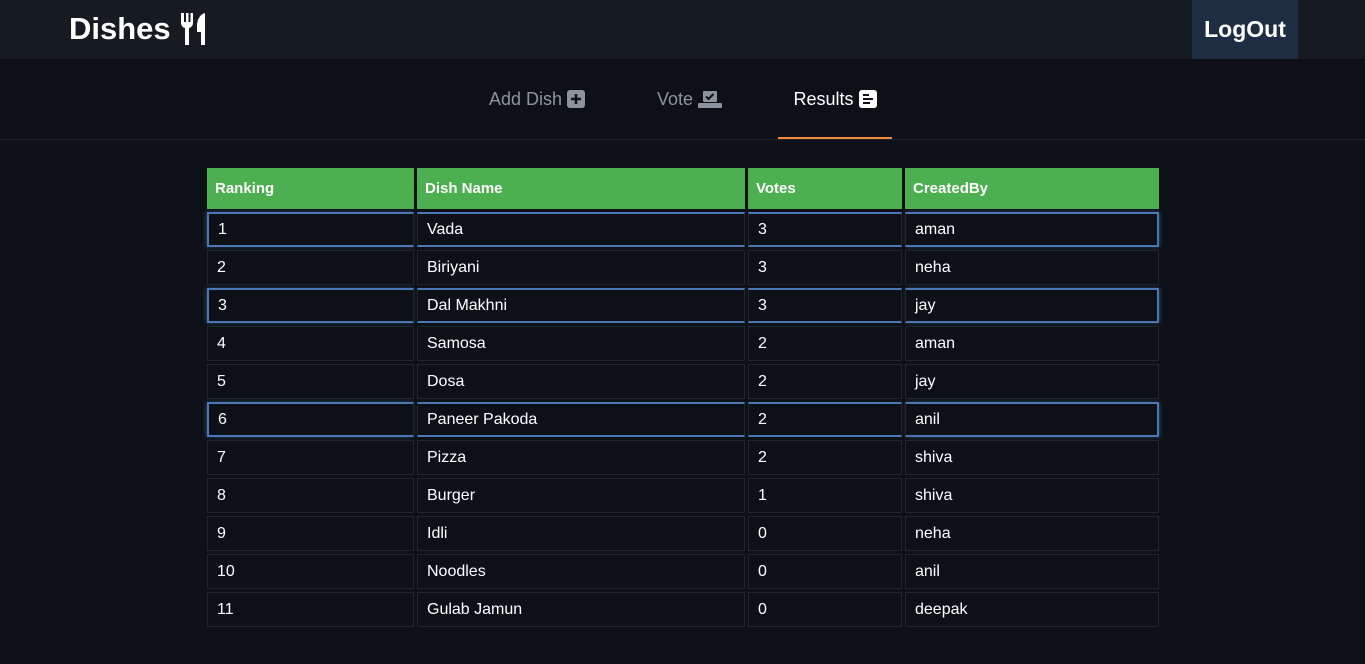  Describe the element at coordinates (310, 571) in the screenshot. I see `rank-cell: 10` at that location.